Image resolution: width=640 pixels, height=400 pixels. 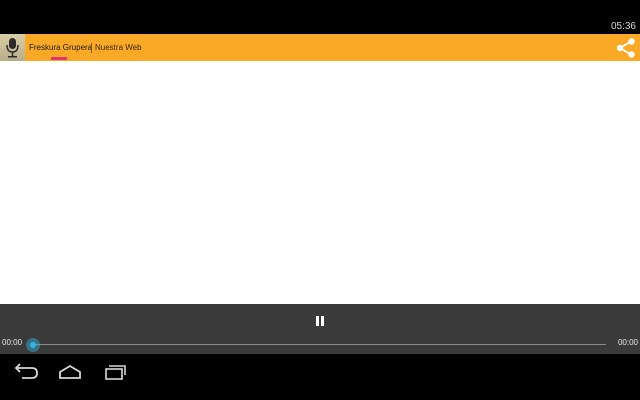 I want to click on app-bar: Freskura Grupera Nuestra Web, so click(x=320, y=47).